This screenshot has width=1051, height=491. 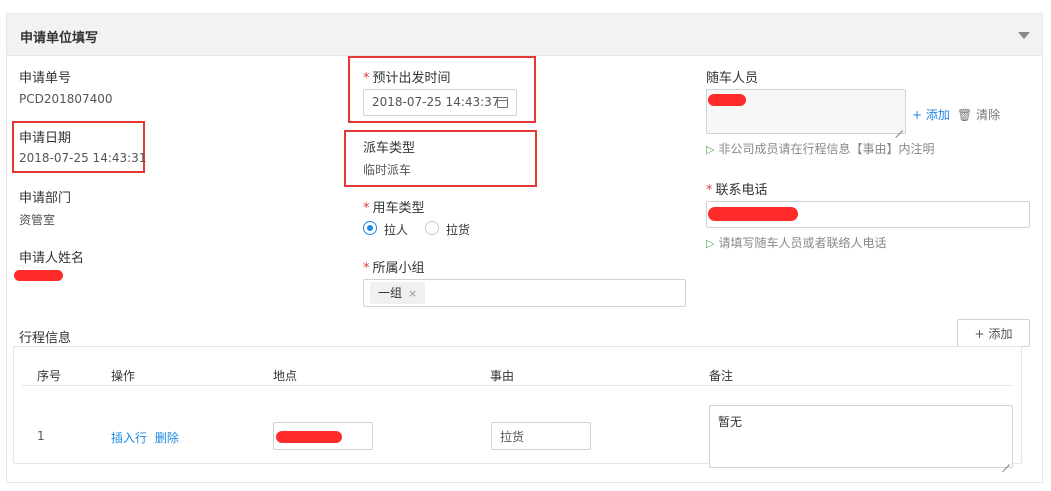 I want to click on radio-cargo, so click(x=432, y=228).